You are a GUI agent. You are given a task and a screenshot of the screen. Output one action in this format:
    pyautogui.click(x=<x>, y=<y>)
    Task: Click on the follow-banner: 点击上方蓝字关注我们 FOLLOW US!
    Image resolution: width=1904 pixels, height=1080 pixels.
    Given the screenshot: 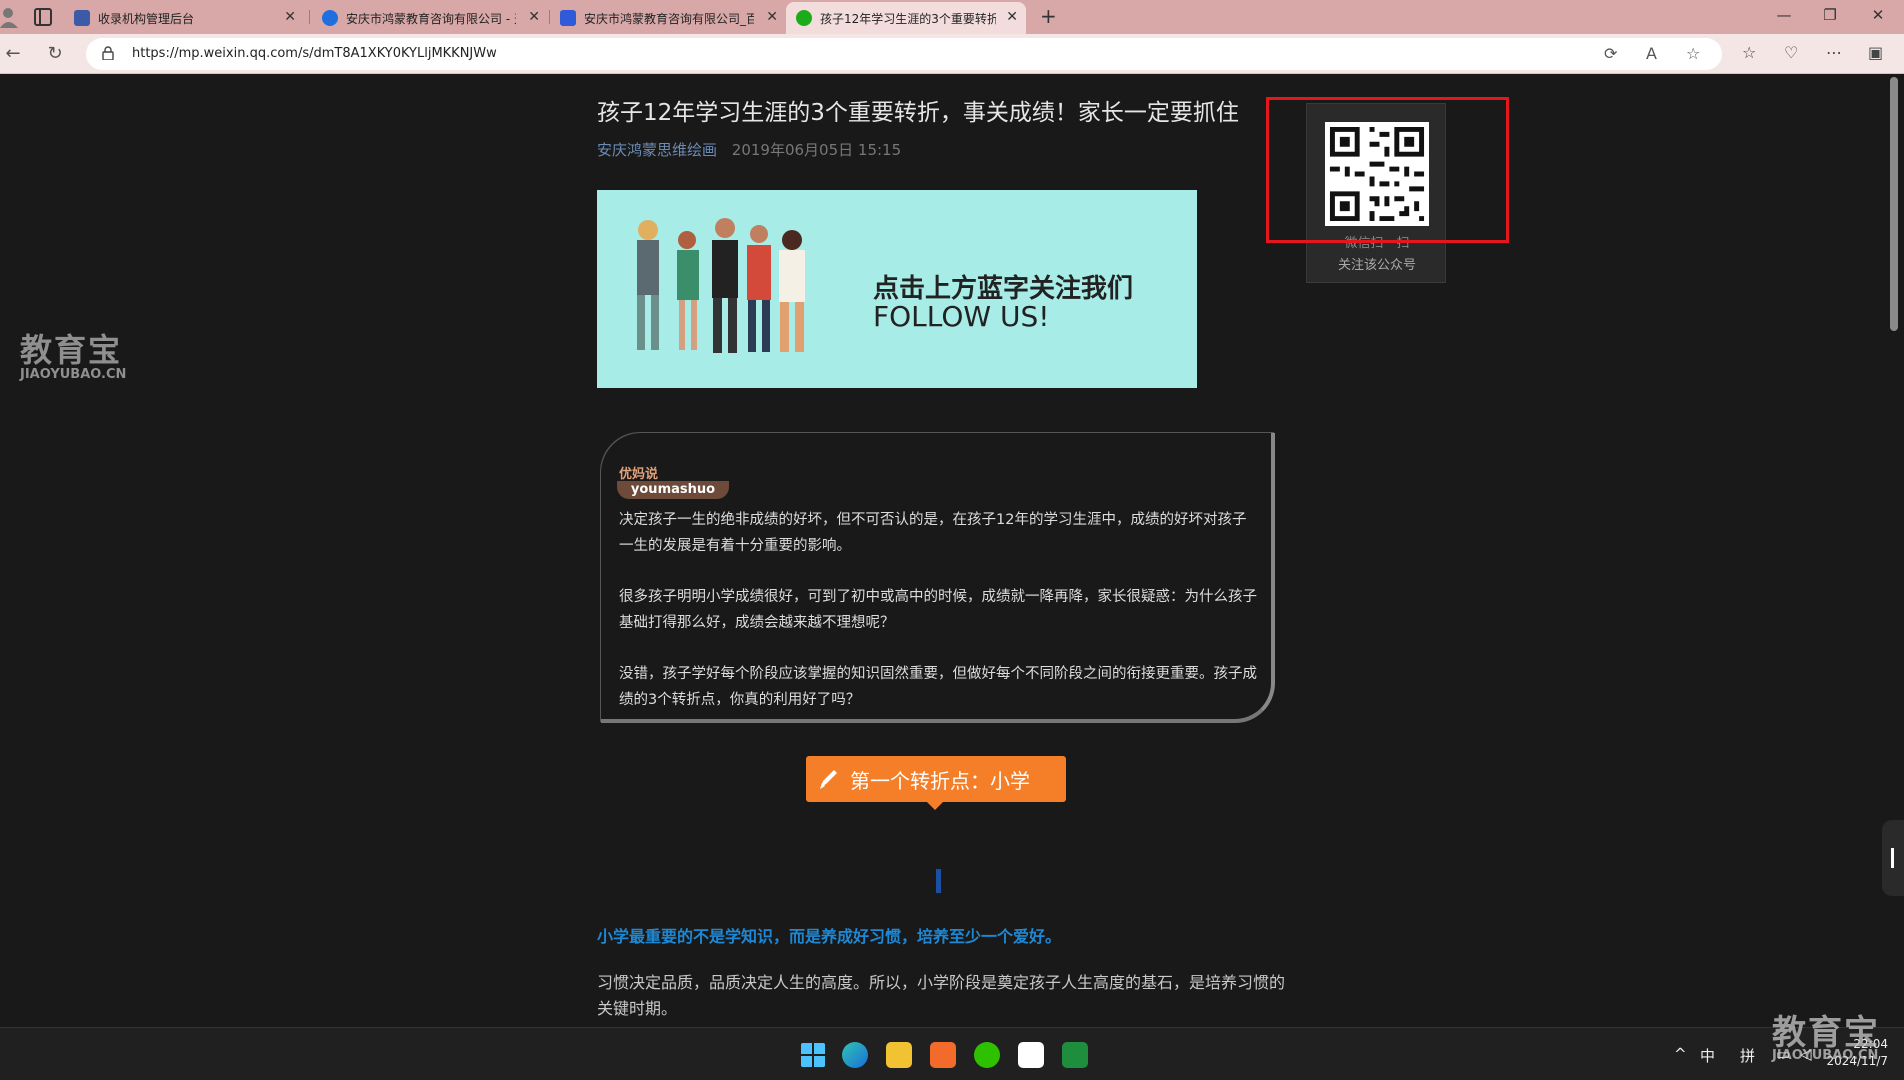 What is the action you would take?
    pyautogui.click(x=897, y=289)
    